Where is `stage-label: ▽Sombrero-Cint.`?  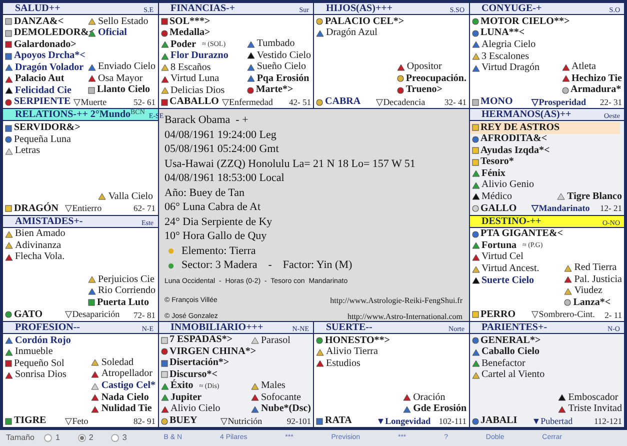 stage-label: ▽Sombrero-Cint. is located at coordinates (563, 315).